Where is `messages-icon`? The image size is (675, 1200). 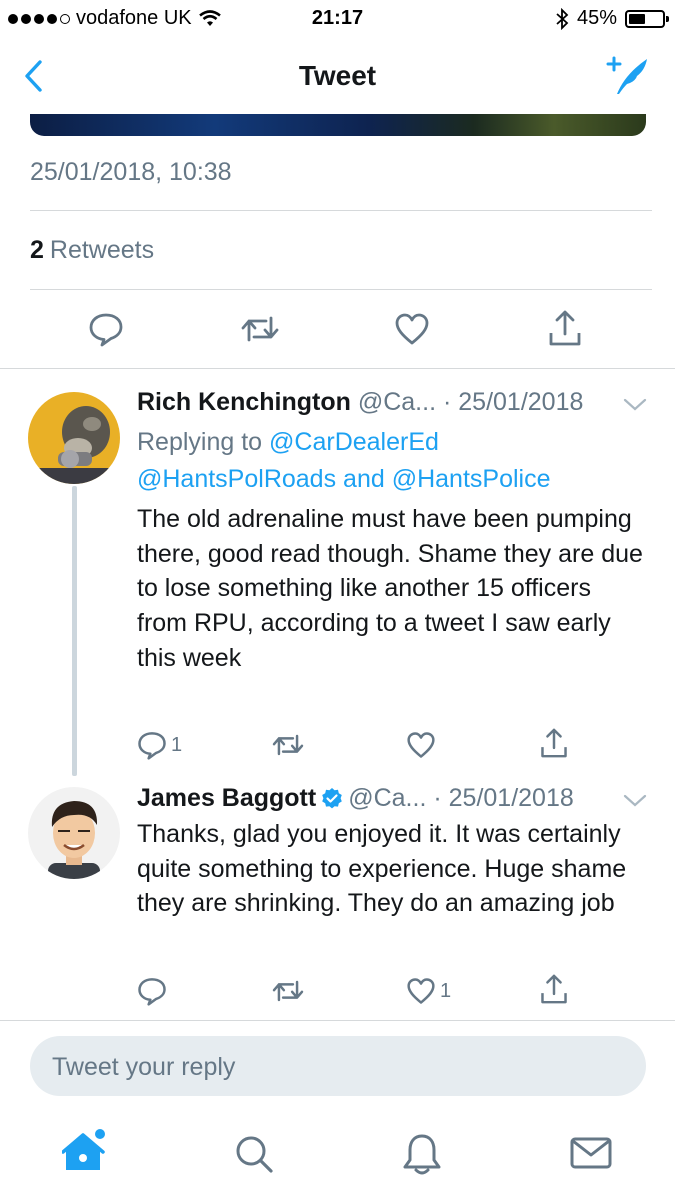 messages-icon is located at coordinates (591, 1153).